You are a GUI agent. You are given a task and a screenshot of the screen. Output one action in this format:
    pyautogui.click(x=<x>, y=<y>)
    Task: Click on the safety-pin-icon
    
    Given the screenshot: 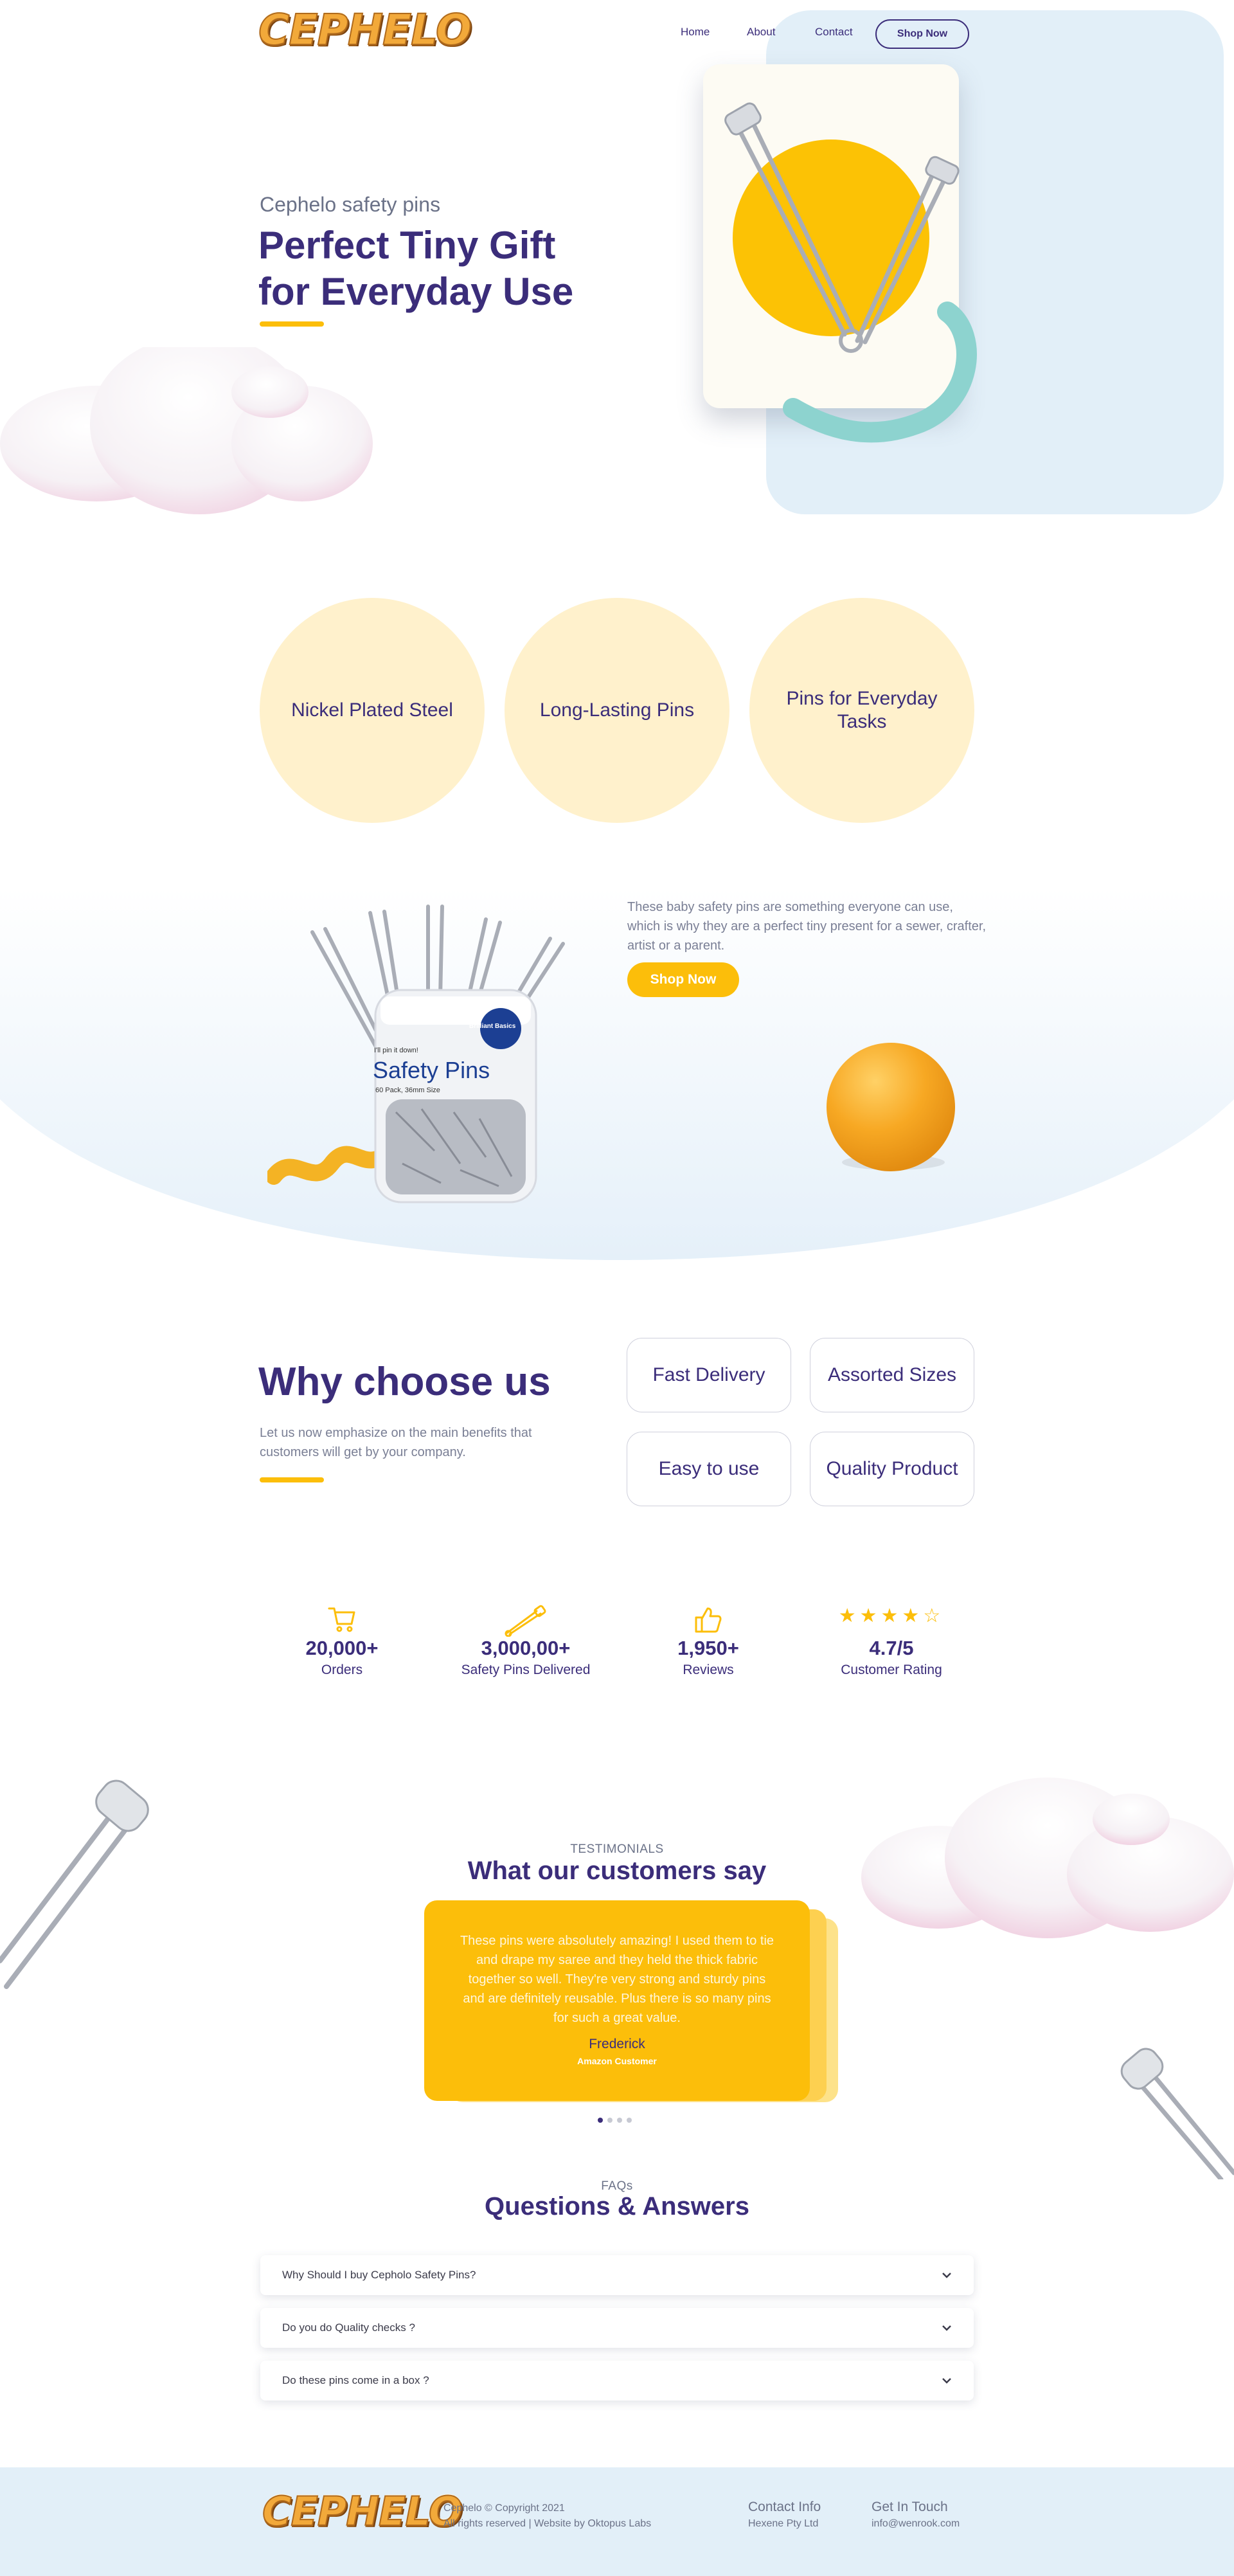 What is the action you would take?
    pyautogui.click(x=525, y=1621)
    